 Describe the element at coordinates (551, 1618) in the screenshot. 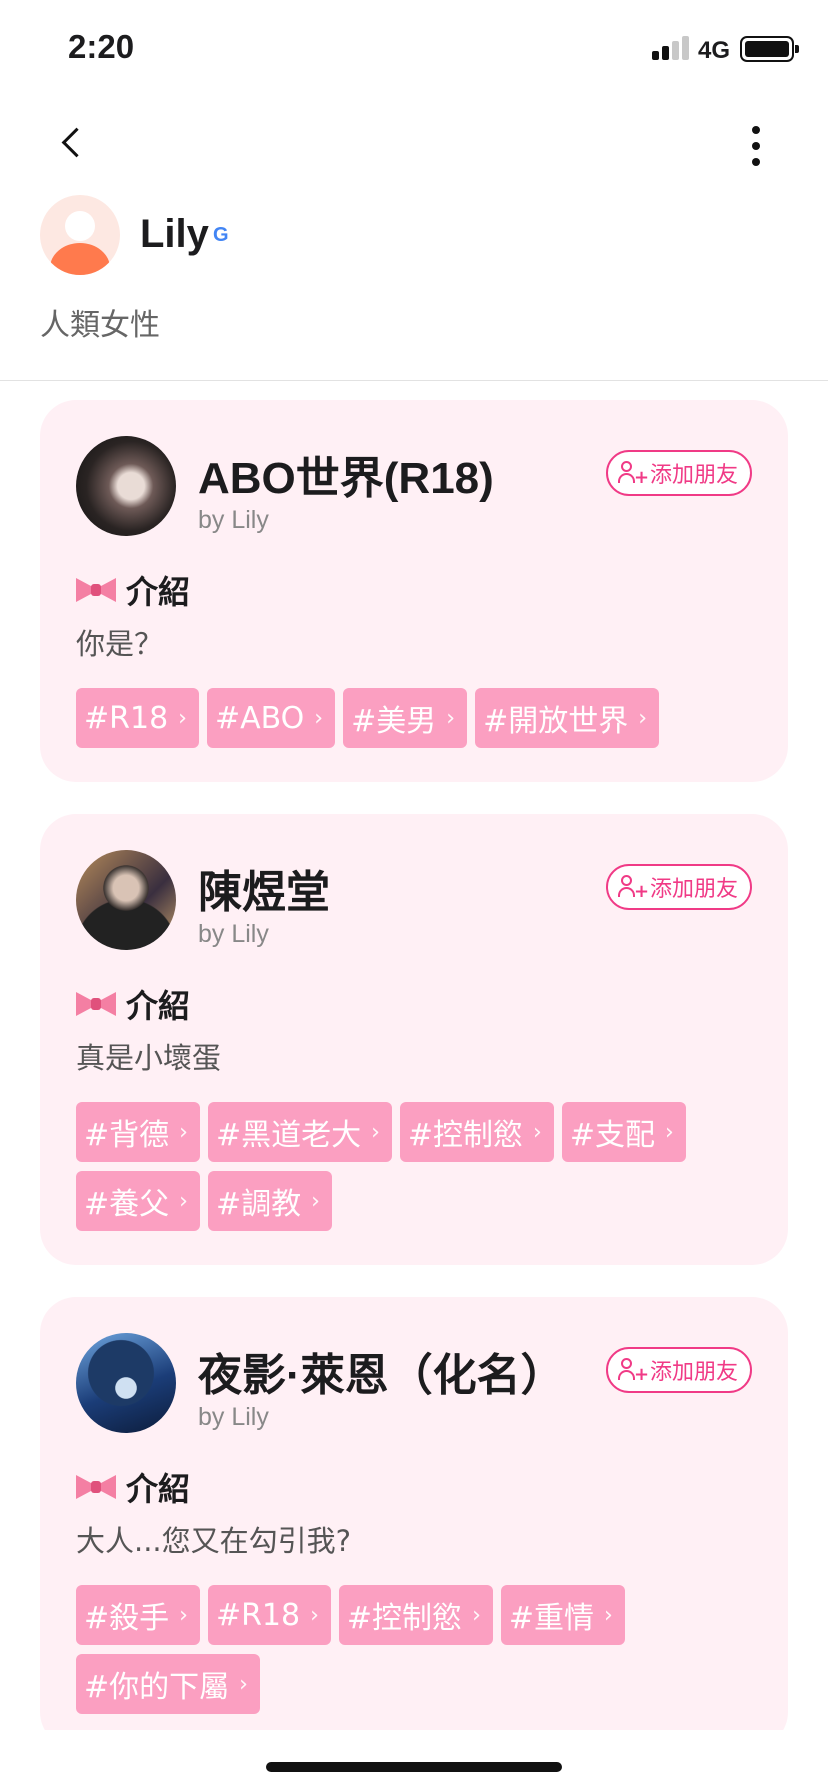

I see `tag-label: #重情` at that location.